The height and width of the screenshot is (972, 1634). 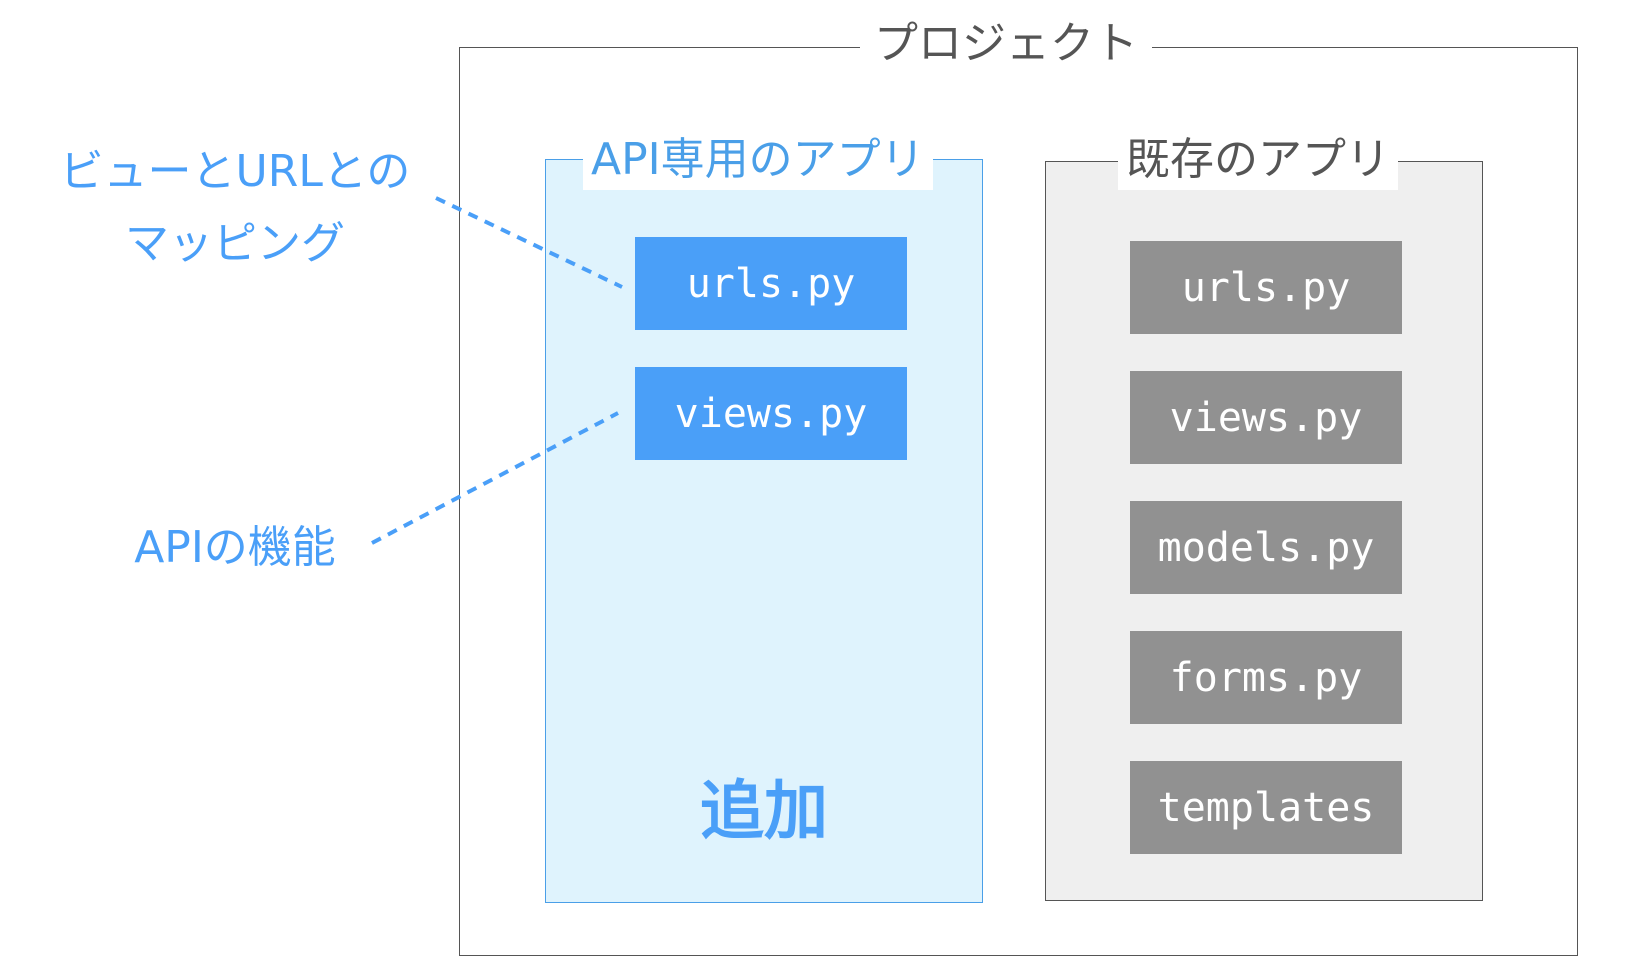 I want to click on connector-url-mapping, so click(x=529, y=242).